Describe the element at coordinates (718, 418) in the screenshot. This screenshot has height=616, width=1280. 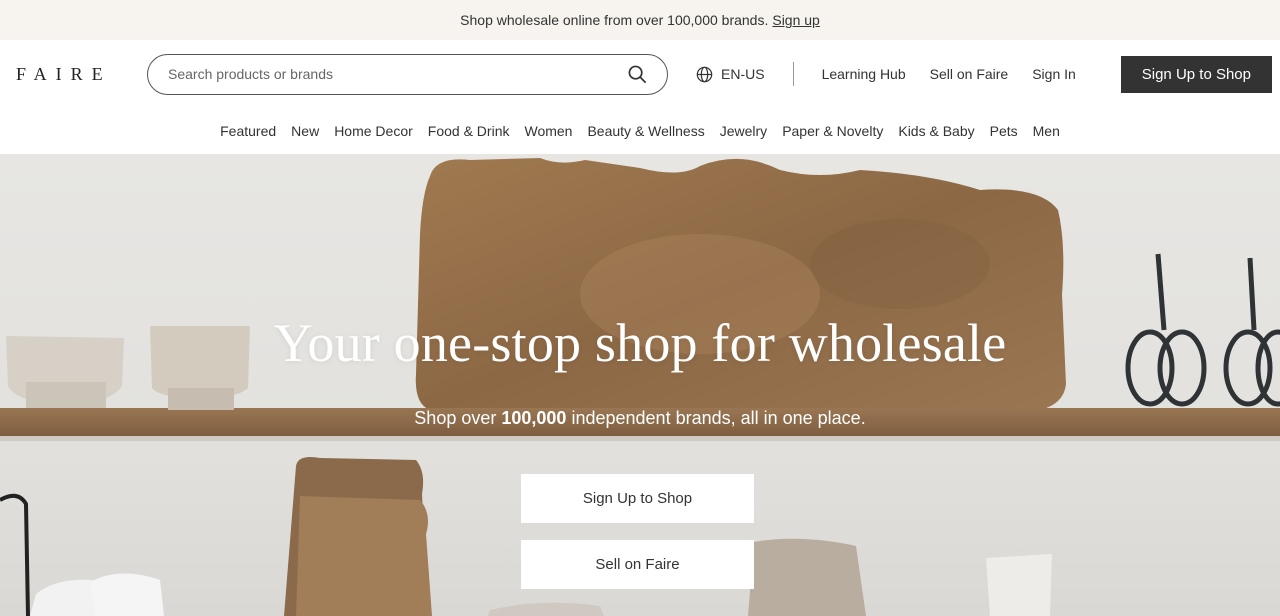
I see `hero-subtitle-suffix: independent brands, all in one place.` at that location.